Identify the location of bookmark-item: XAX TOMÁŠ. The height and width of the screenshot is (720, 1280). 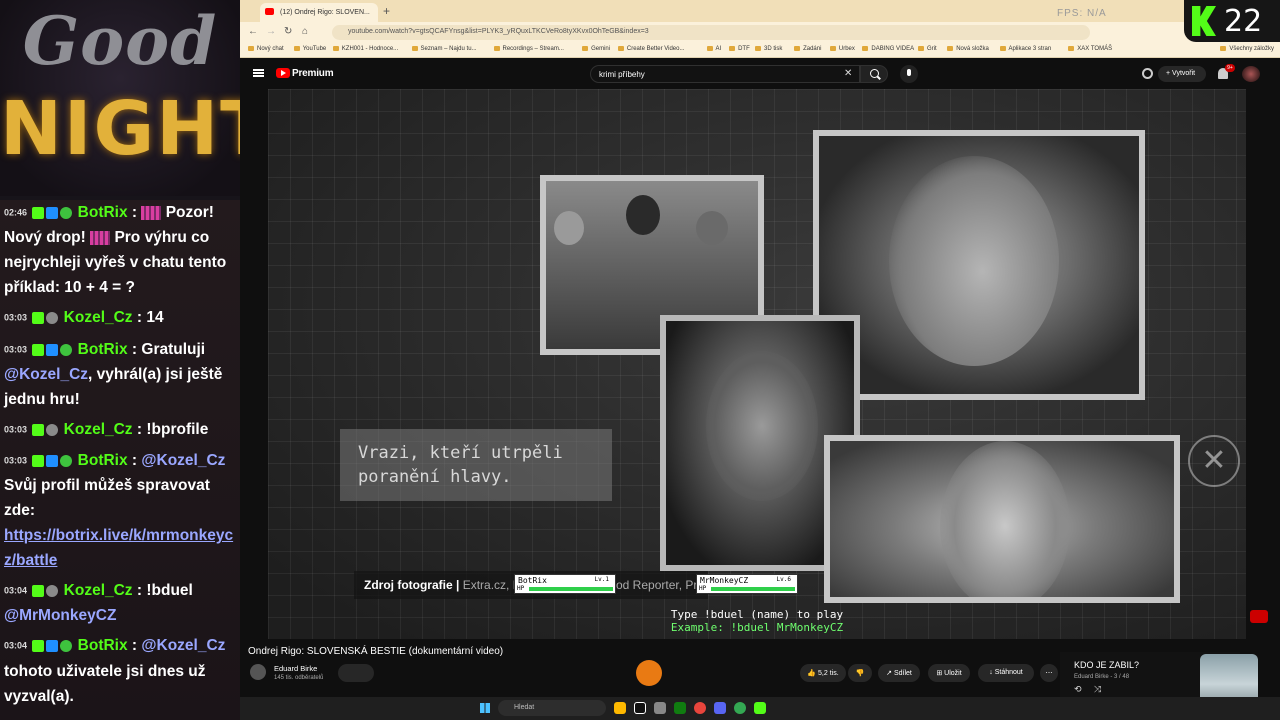
(1090, 49).